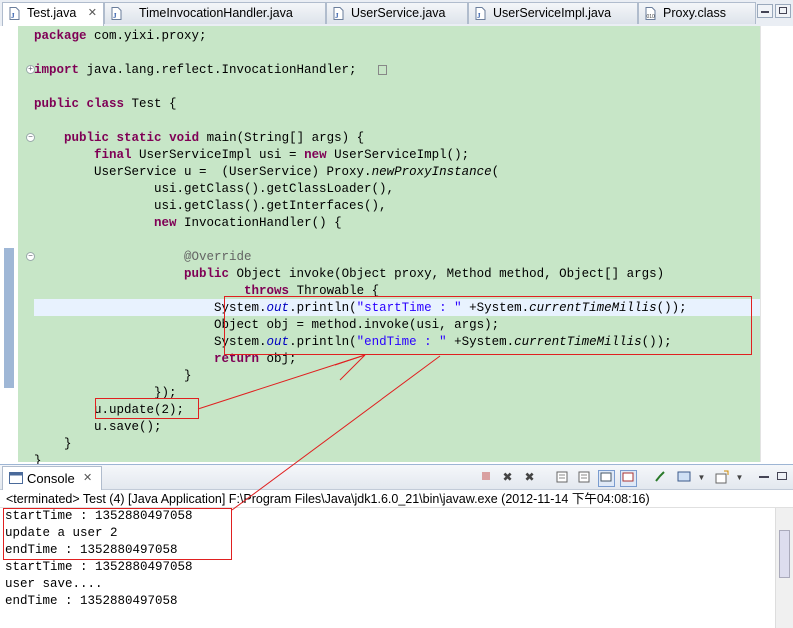 This screenshot has width=793, height=628. What do you see at coordinates (203, 172) in the screenshot?
I see `code-token: UserService u = (UserService) Proxy.` at bounding box center [203, 172].